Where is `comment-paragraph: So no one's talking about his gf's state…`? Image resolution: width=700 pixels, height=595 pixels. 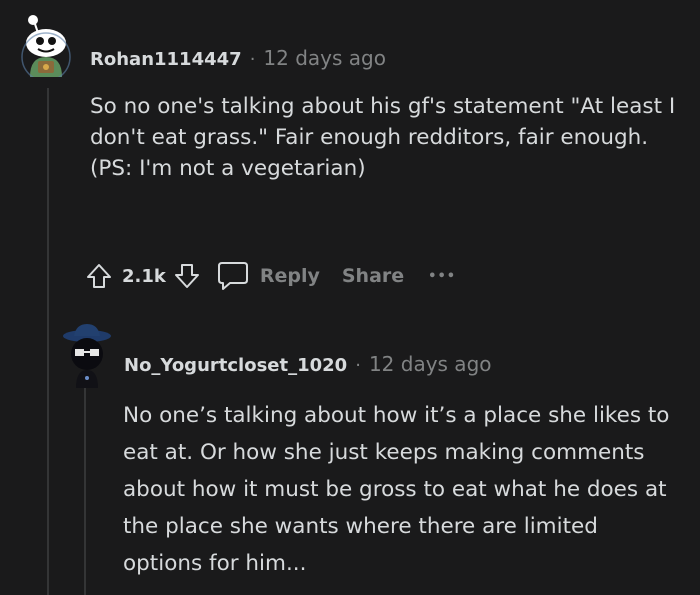 comment-paragraph: So no one's talking about his gf's state… is located at coordinates (383, 122).